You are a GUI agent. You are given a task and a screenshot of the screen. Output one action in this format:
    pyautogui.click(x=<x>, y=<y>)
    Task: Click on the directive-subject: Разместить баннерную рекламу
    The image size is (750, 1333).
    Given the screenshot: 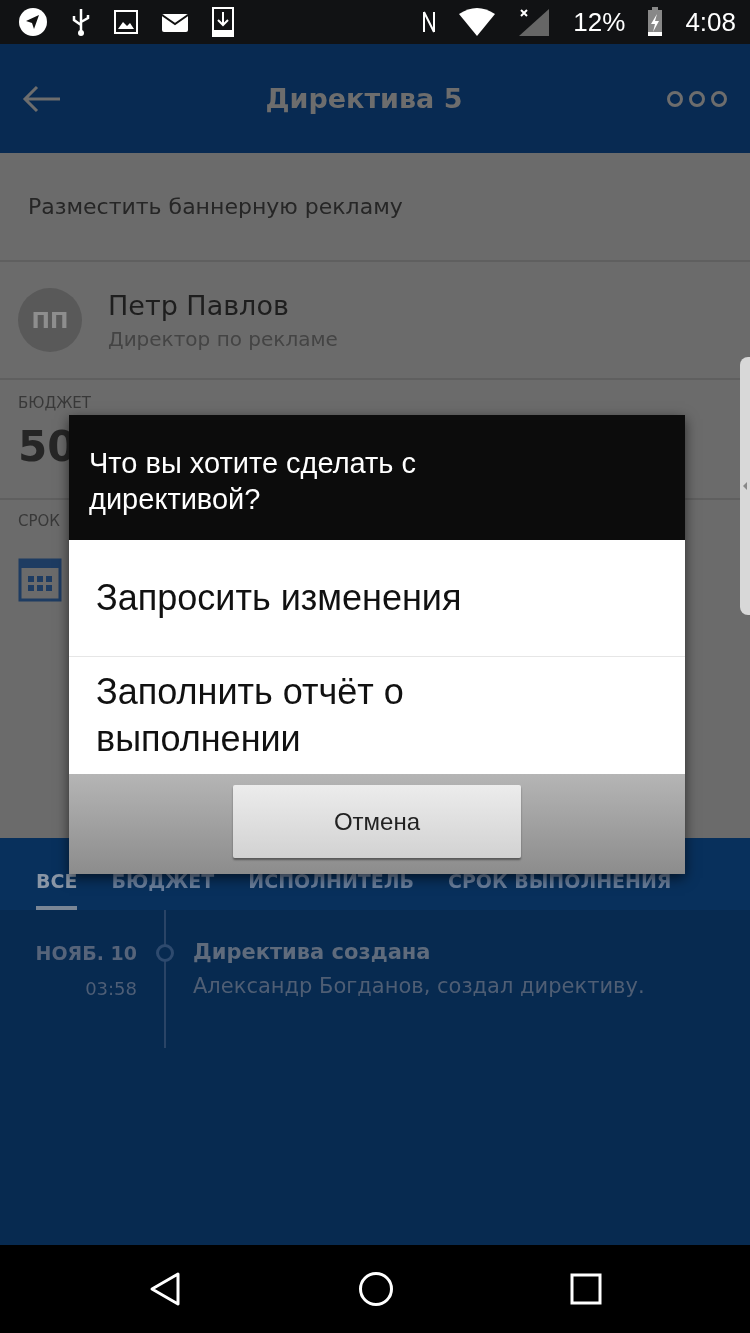 What is the action you would take?
    pyautogui.click(x=215, y=206)
    